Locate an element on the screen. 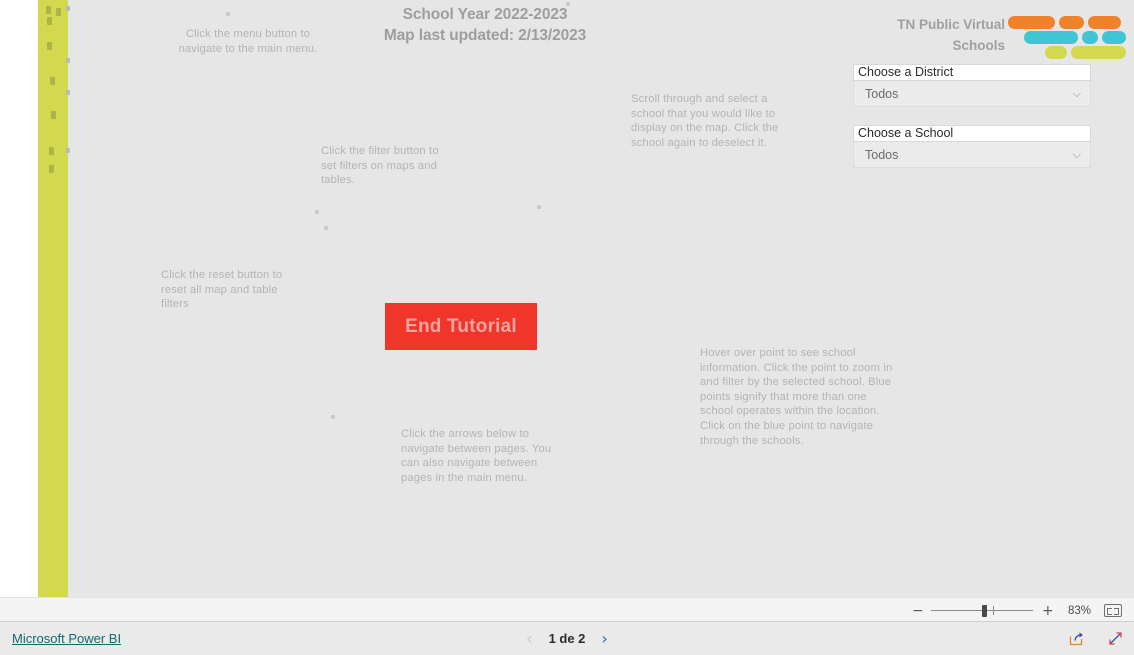 The height and width of the screenshot is (655, 1134). district-slicer-dropdown: Todos ⌵ is located at coordinates (972, 94).